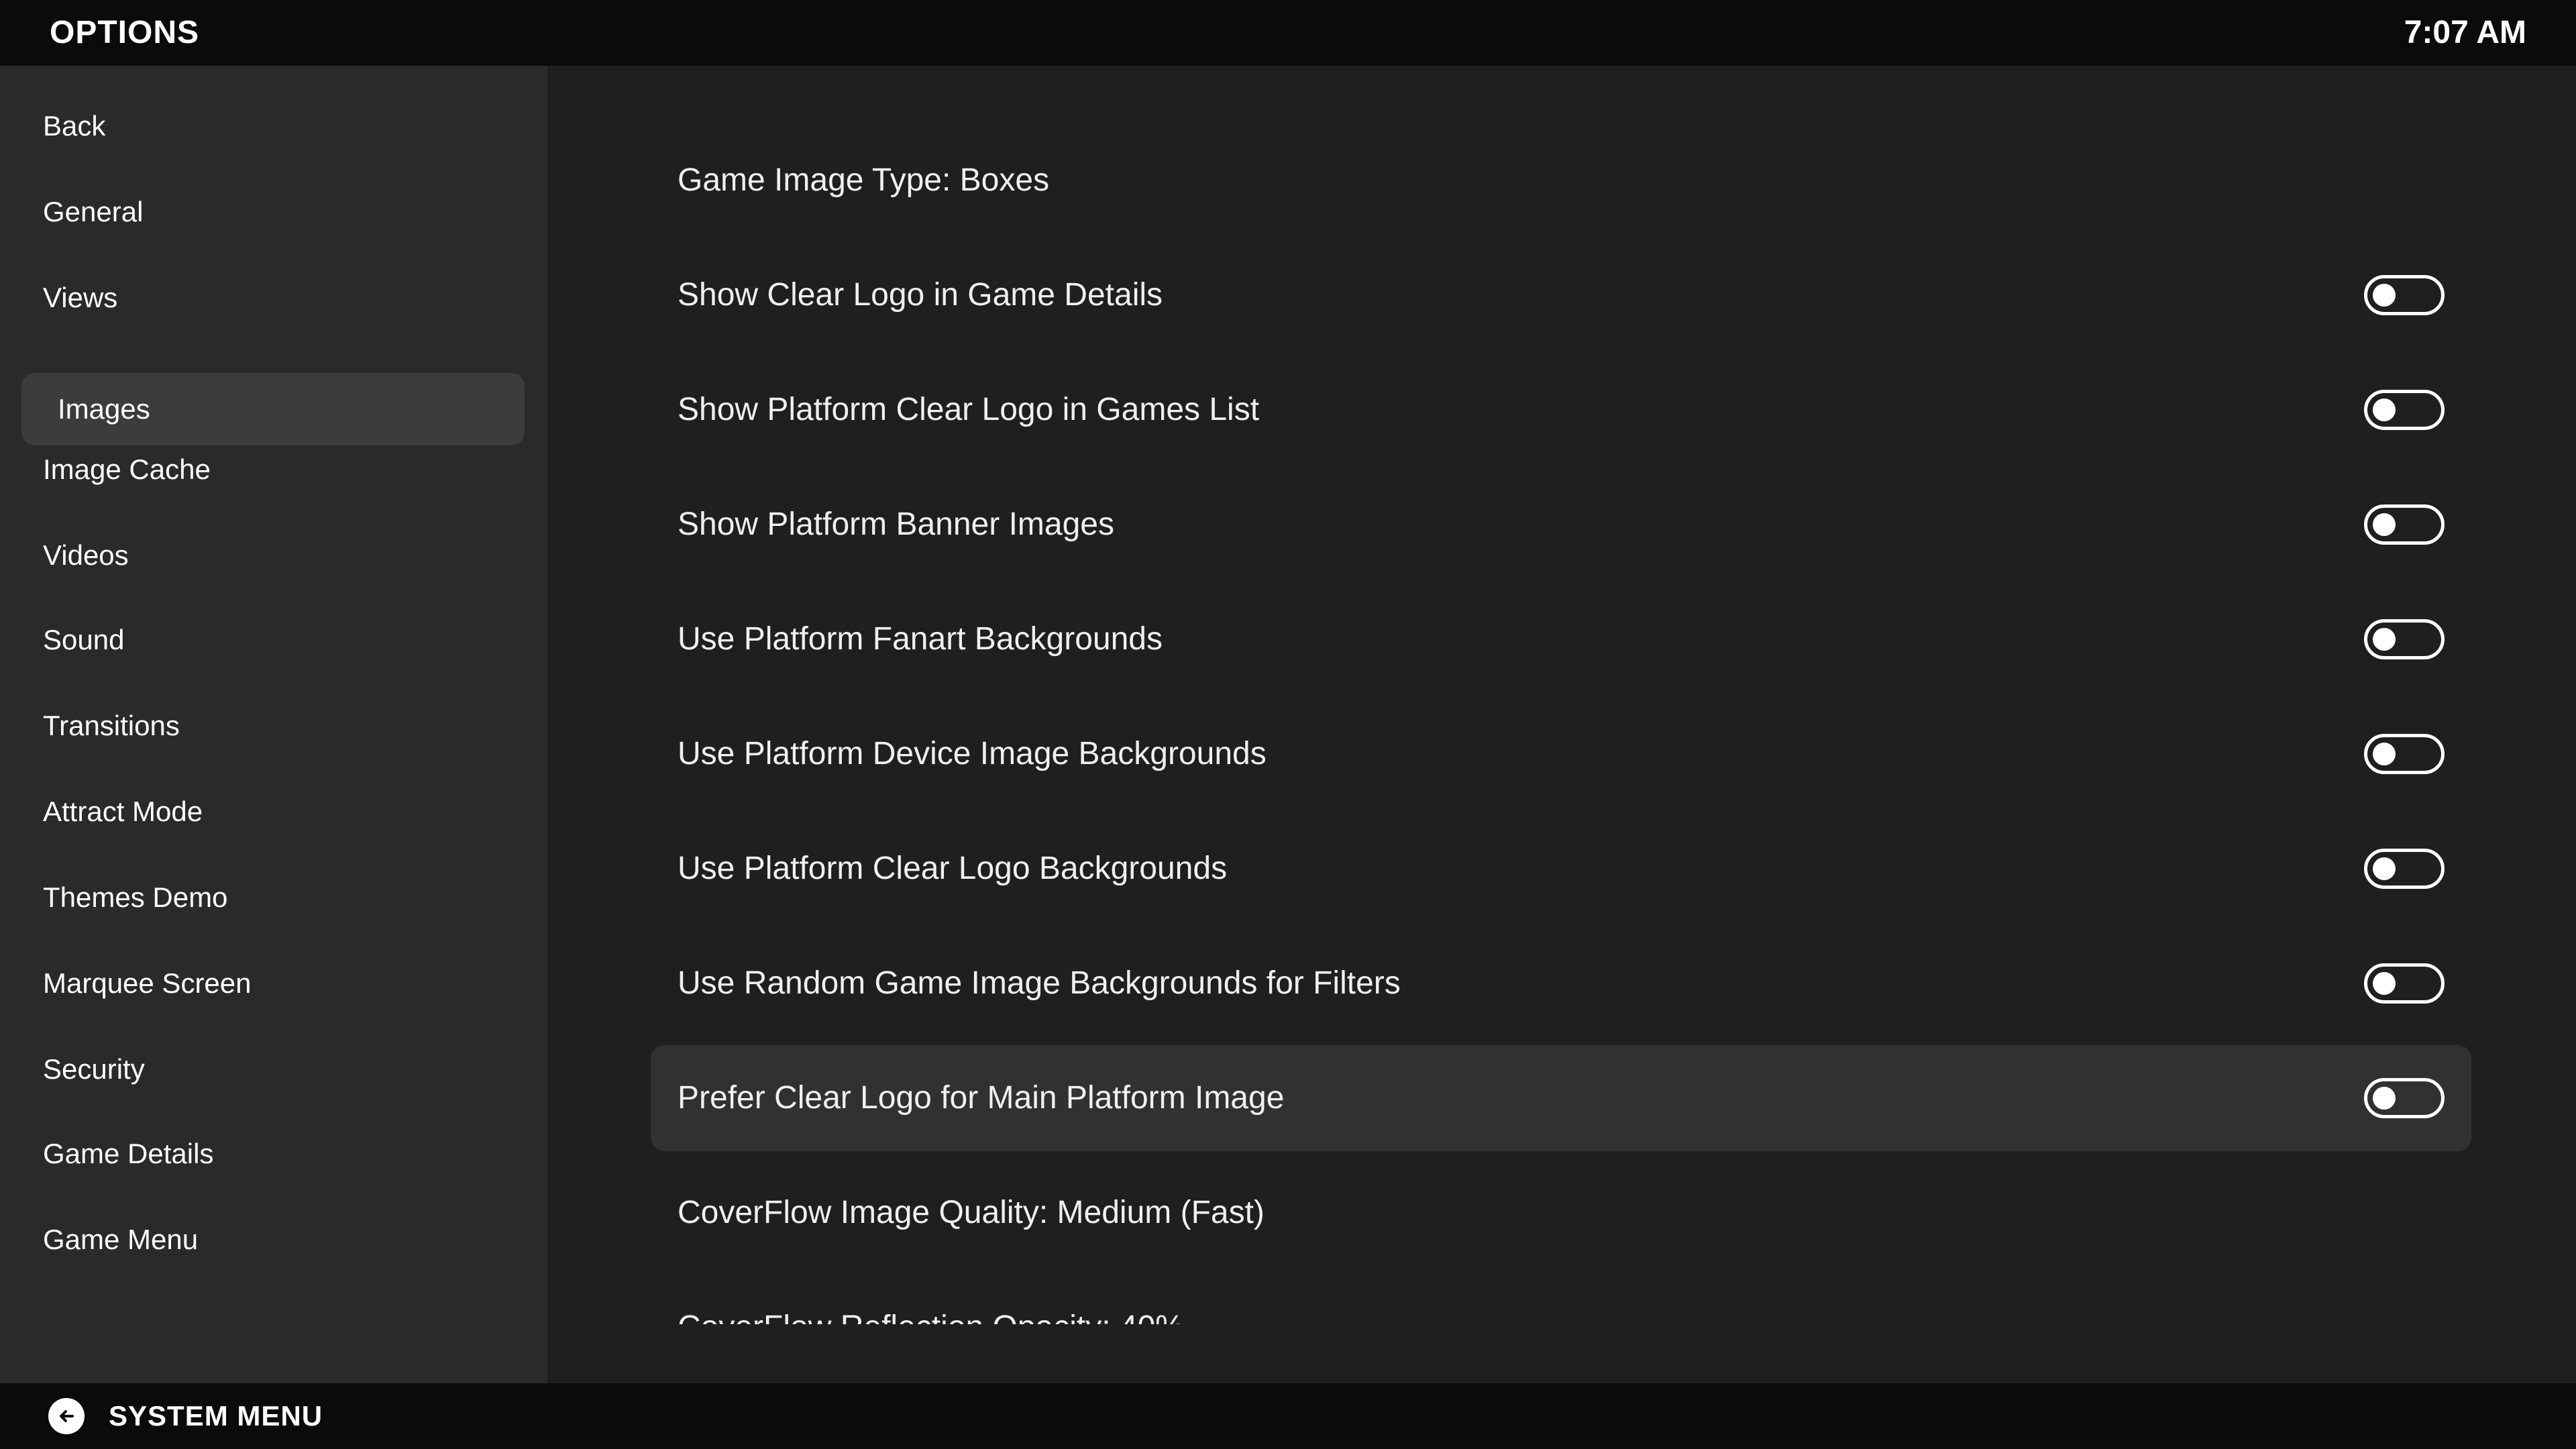  What do you see at coordinates (969, 409) in the screenshot?
I see `option-label: Show Platform Clear Logo in Games List` at bounding box center [969, 409].